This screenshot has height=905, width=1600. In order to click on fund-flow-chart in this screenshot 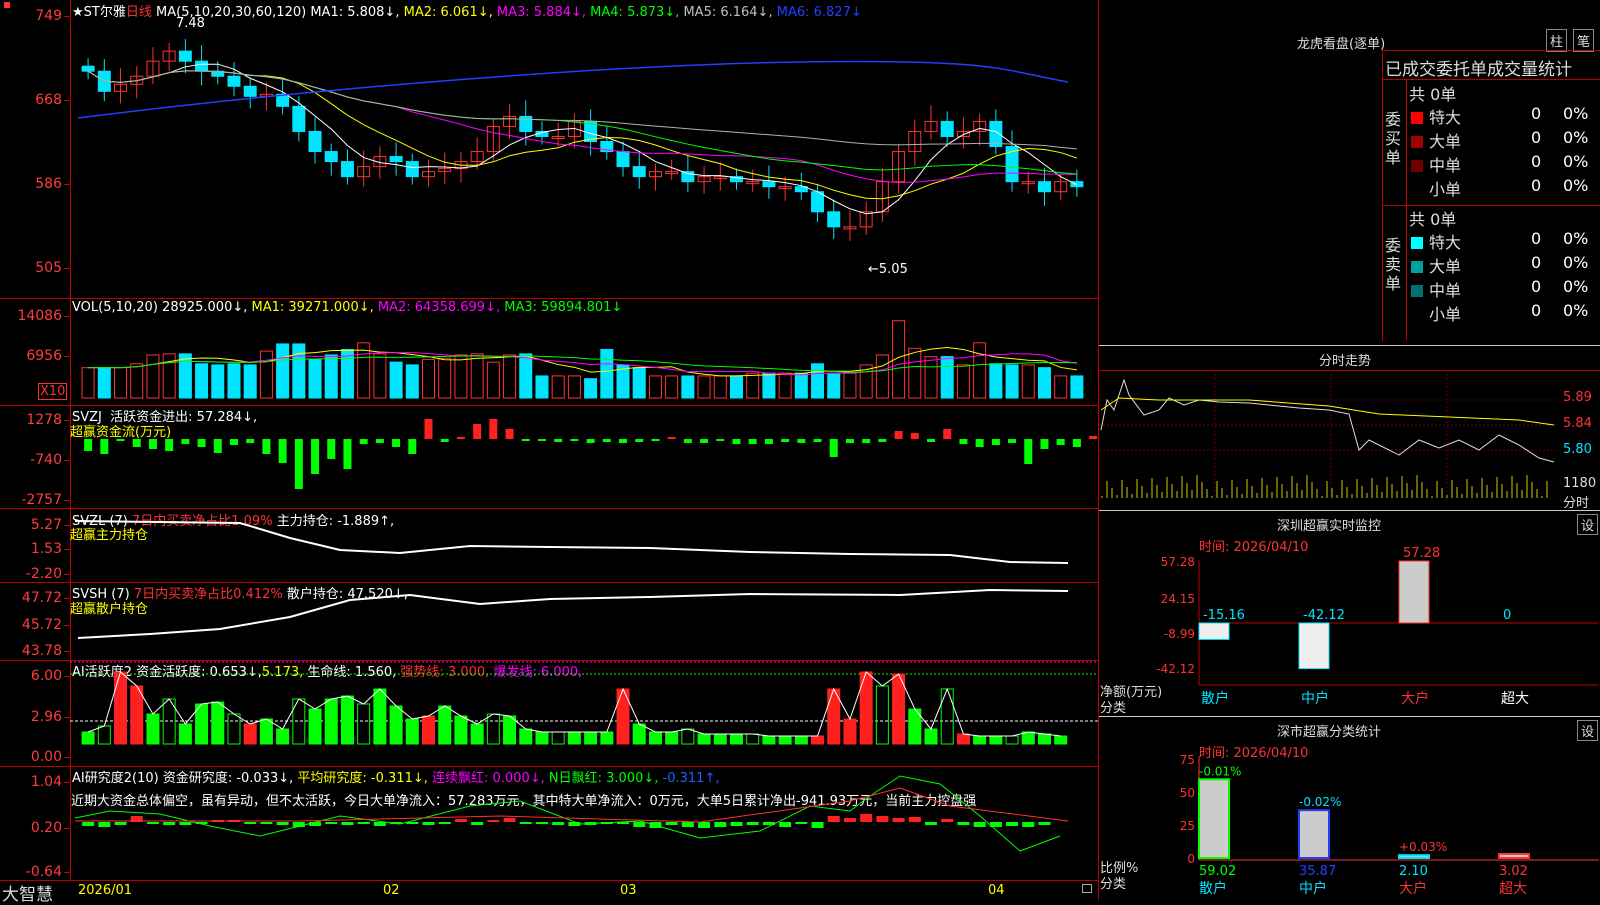, I will do `click(550, 457)`.